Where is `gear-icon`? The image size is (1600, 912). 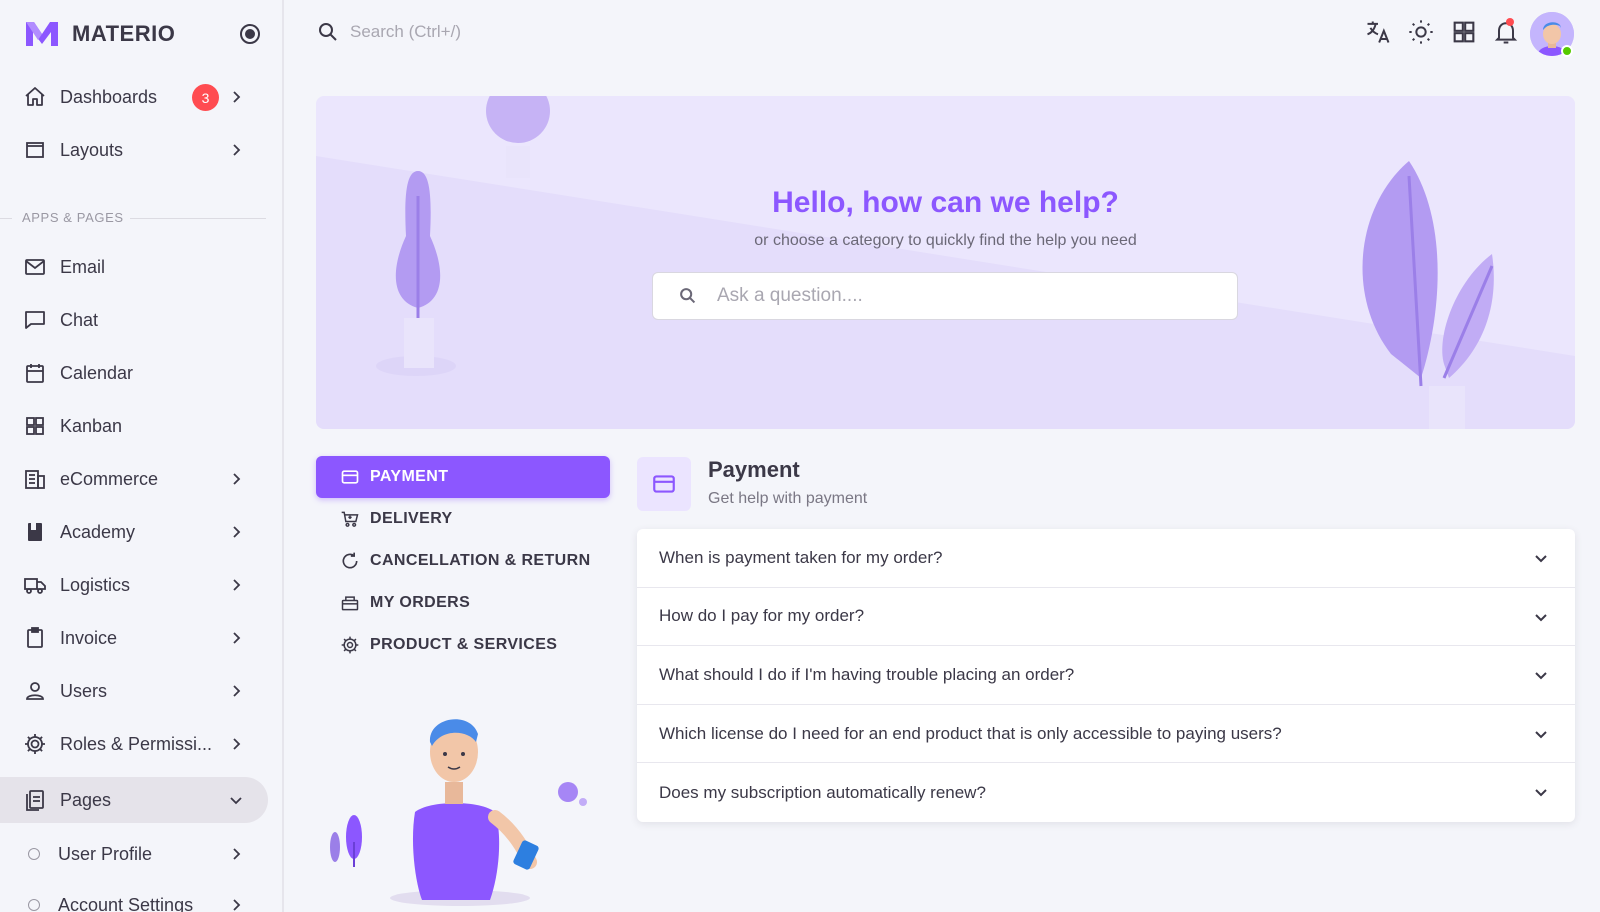 gear-icon is located at coordinates (350, 645).